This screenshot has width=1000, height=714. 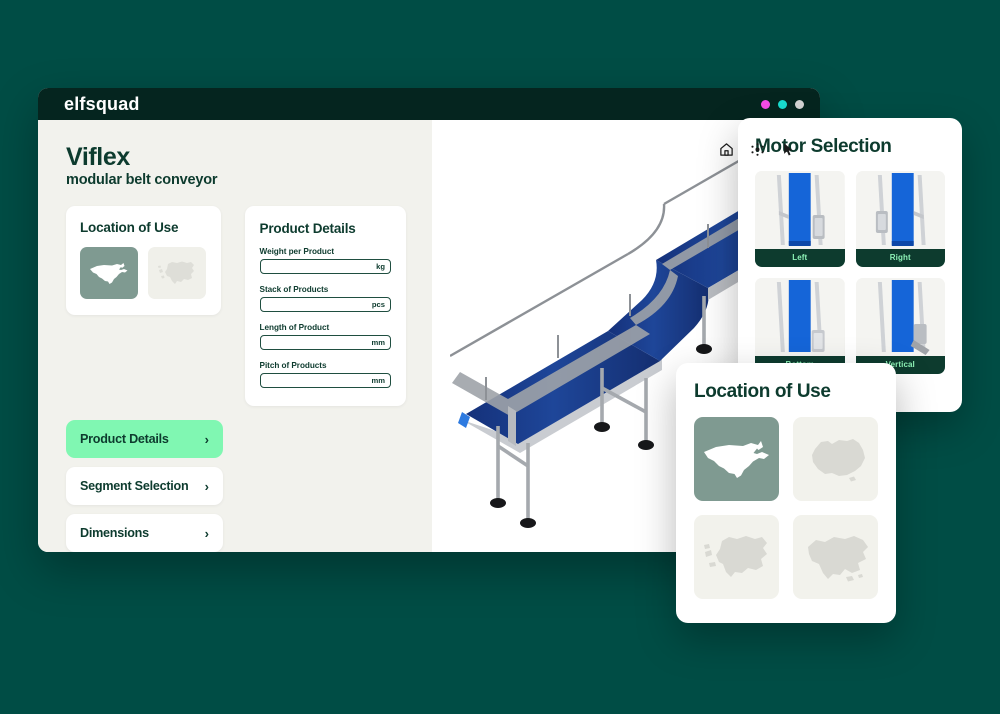 I want to click on motor-right-illustration, so click(x=900, y=210).